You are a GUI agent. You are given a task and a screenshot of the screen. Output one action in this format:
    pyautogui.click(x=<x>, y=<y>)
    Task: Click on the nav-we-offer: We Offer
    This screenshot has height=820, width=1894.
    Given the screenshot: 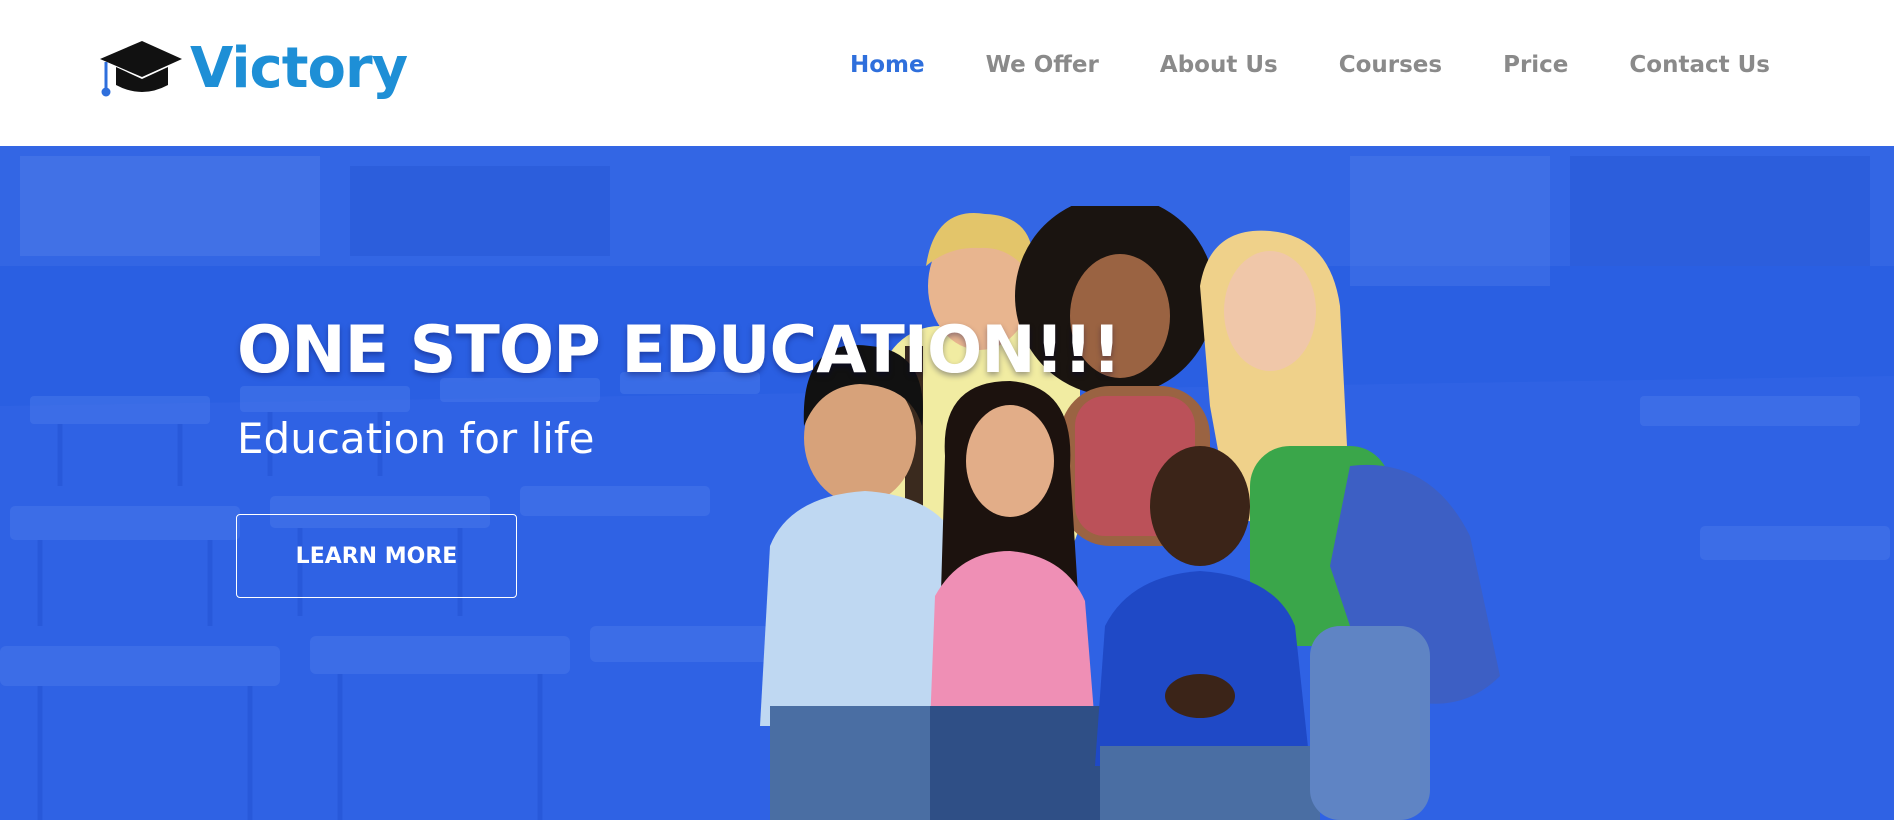 What is the action you would take?
    pyautogui.click(x=1042, y=65)
    